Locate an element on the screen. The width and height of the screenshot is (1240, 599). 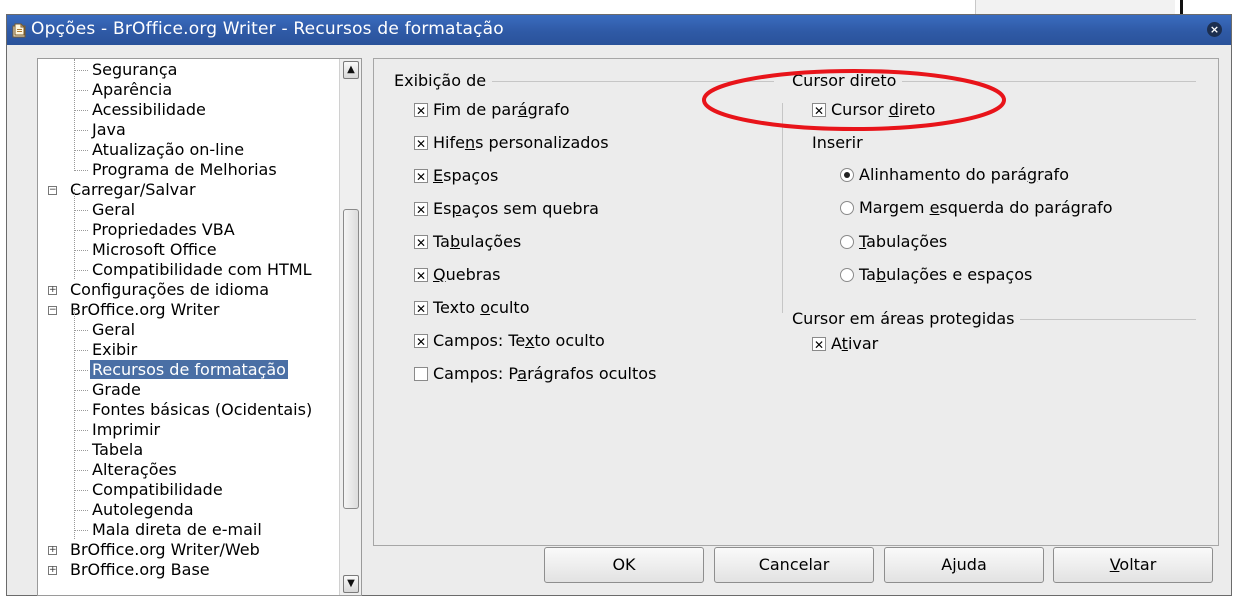
tree-item: Java is located at coordinates (109, 130).